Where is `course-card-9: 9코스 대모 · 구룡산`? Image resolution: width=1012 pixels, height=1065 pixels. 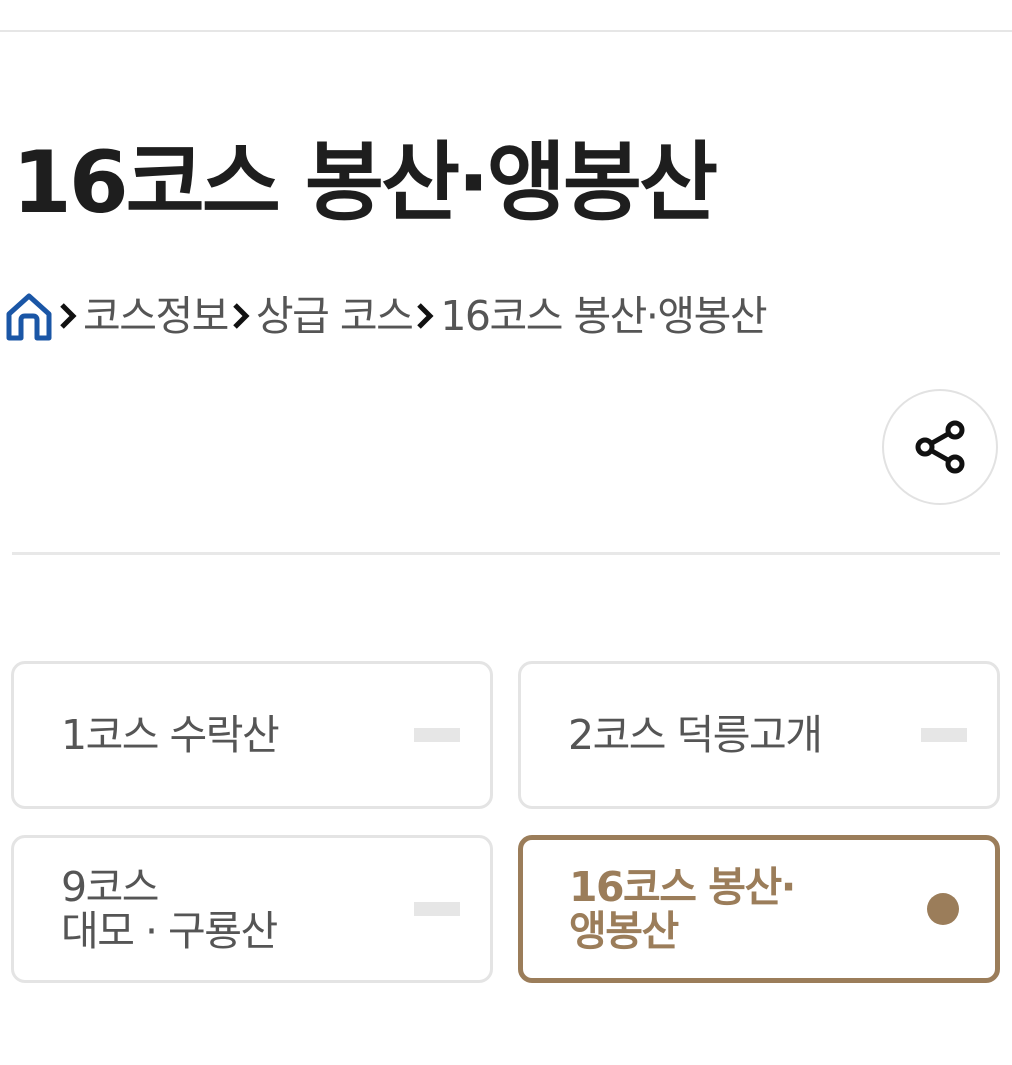 course-card-9: 9코스 대모 · 구룡산 is located at coordinates (252, 909).